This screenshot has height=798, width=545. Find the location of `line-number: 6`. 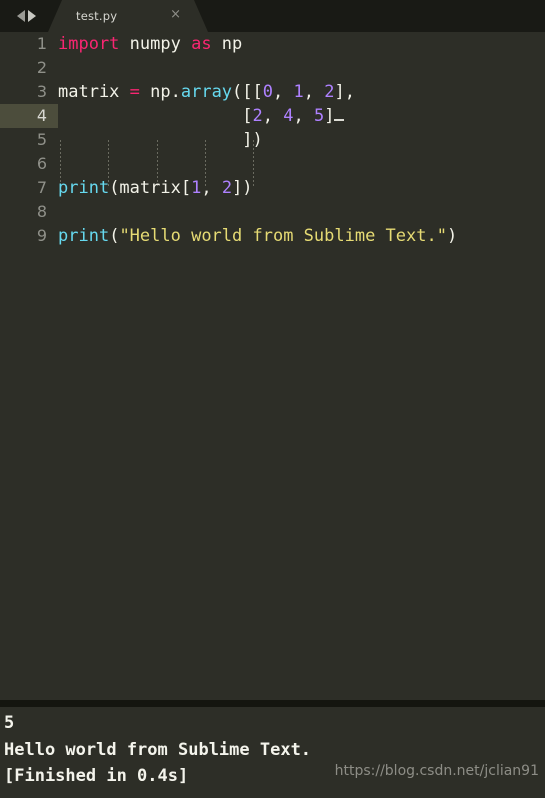

line-number: 6 is located at coordinates (41, 163).